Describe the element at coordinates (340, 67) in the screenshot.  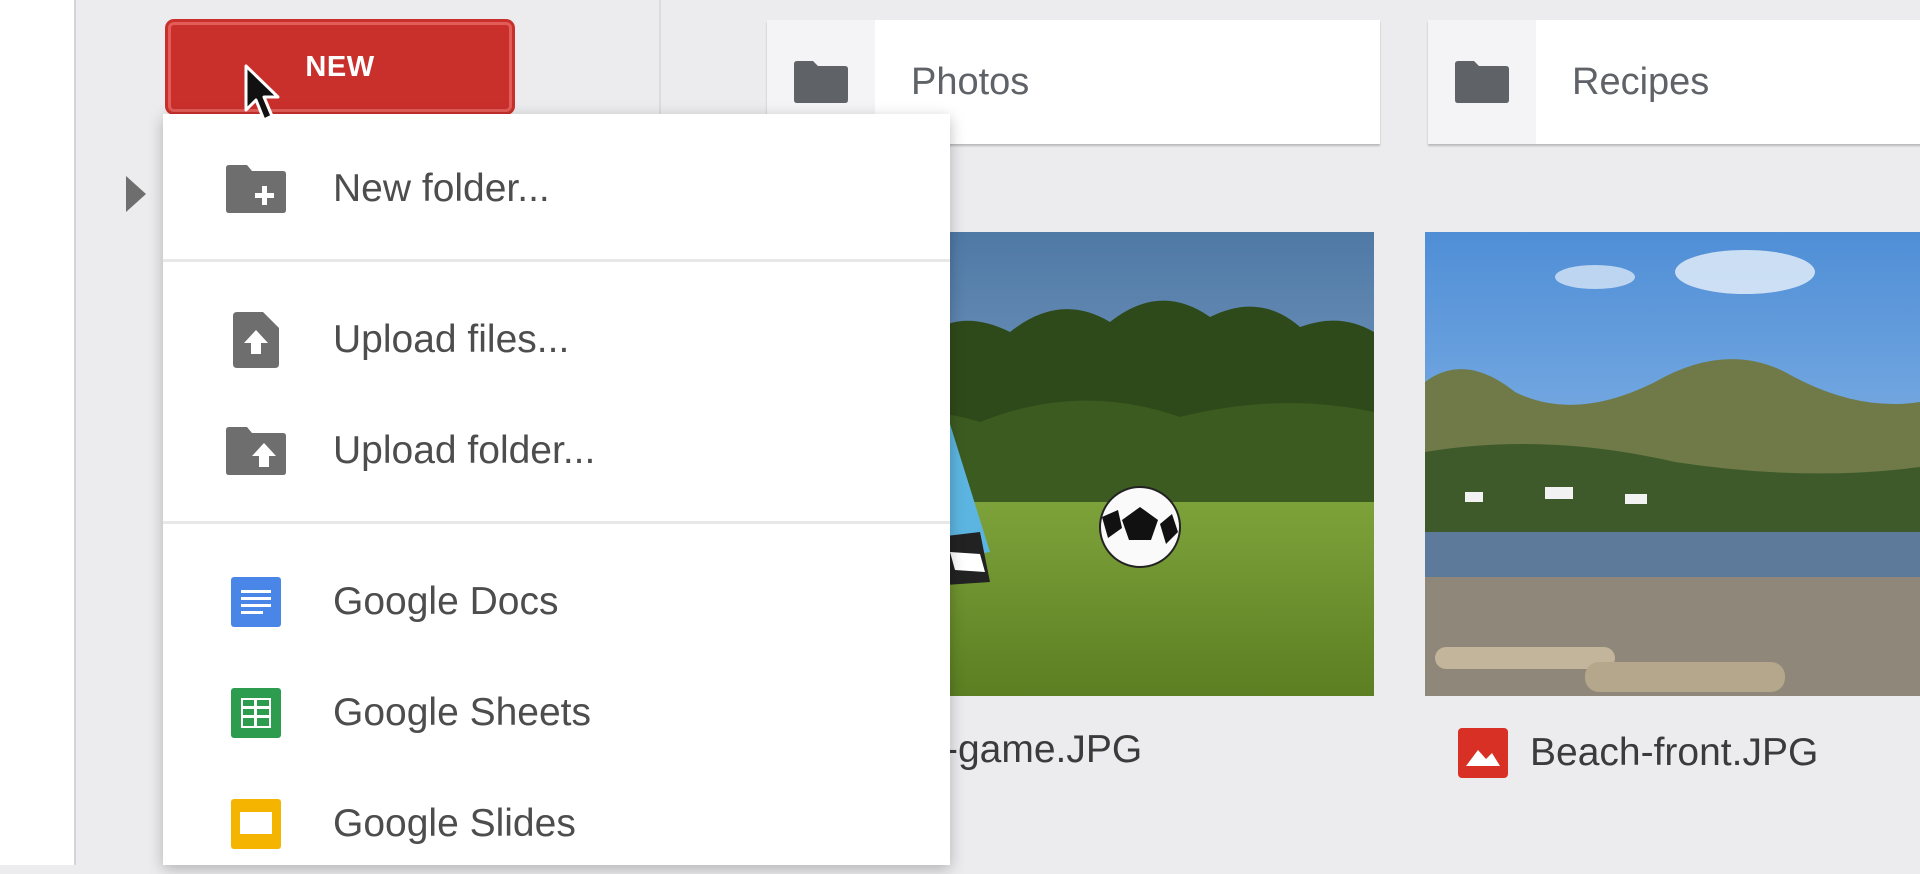
I see `new-button: NEW` at that location.